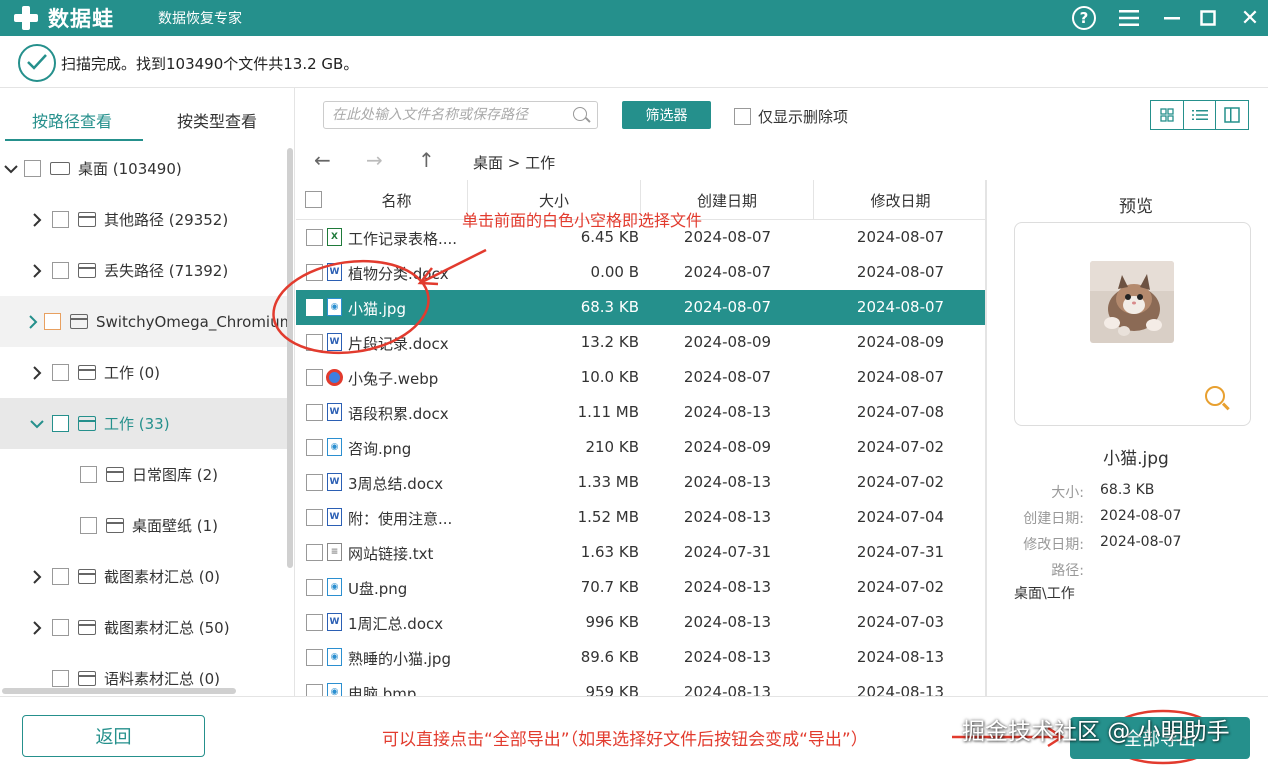 This screenshot has width=1268, height=767. What do you see at coordinates (1208, 18) in the screenshot?
I see `maximize-button` at bounding box center [1208, 18].